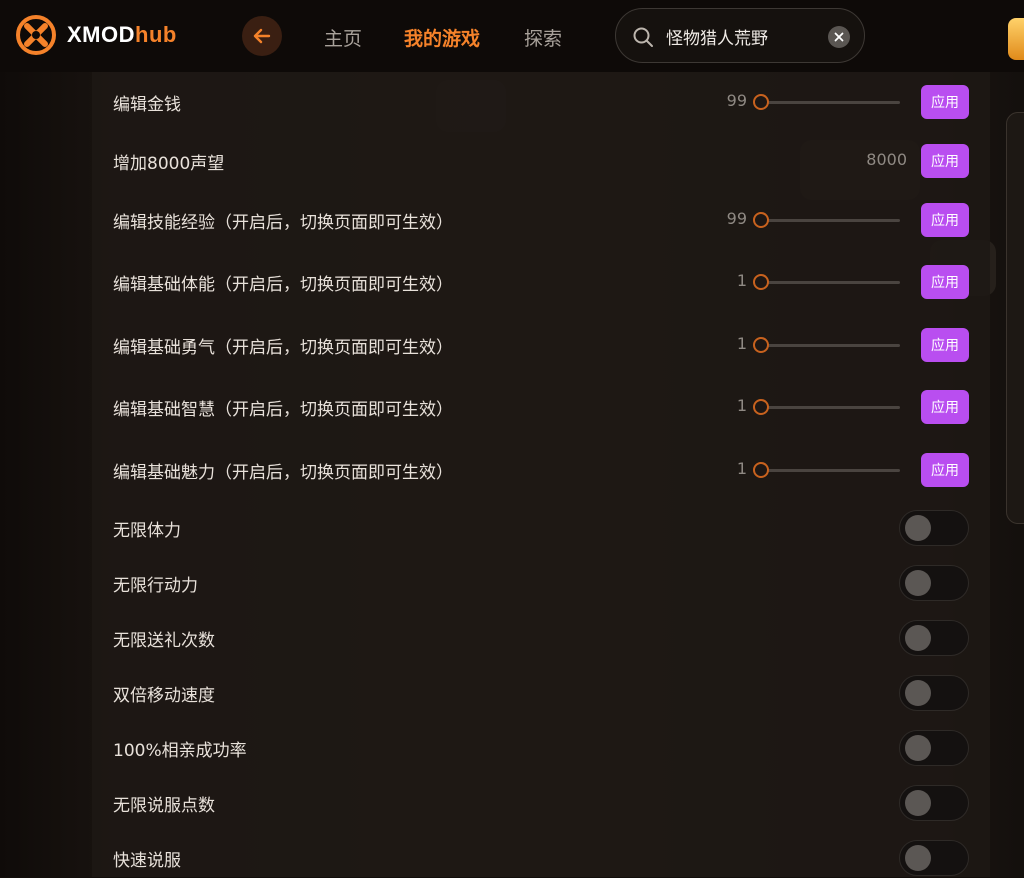  I want to click on brand-accent: hub, so click(156, 34).